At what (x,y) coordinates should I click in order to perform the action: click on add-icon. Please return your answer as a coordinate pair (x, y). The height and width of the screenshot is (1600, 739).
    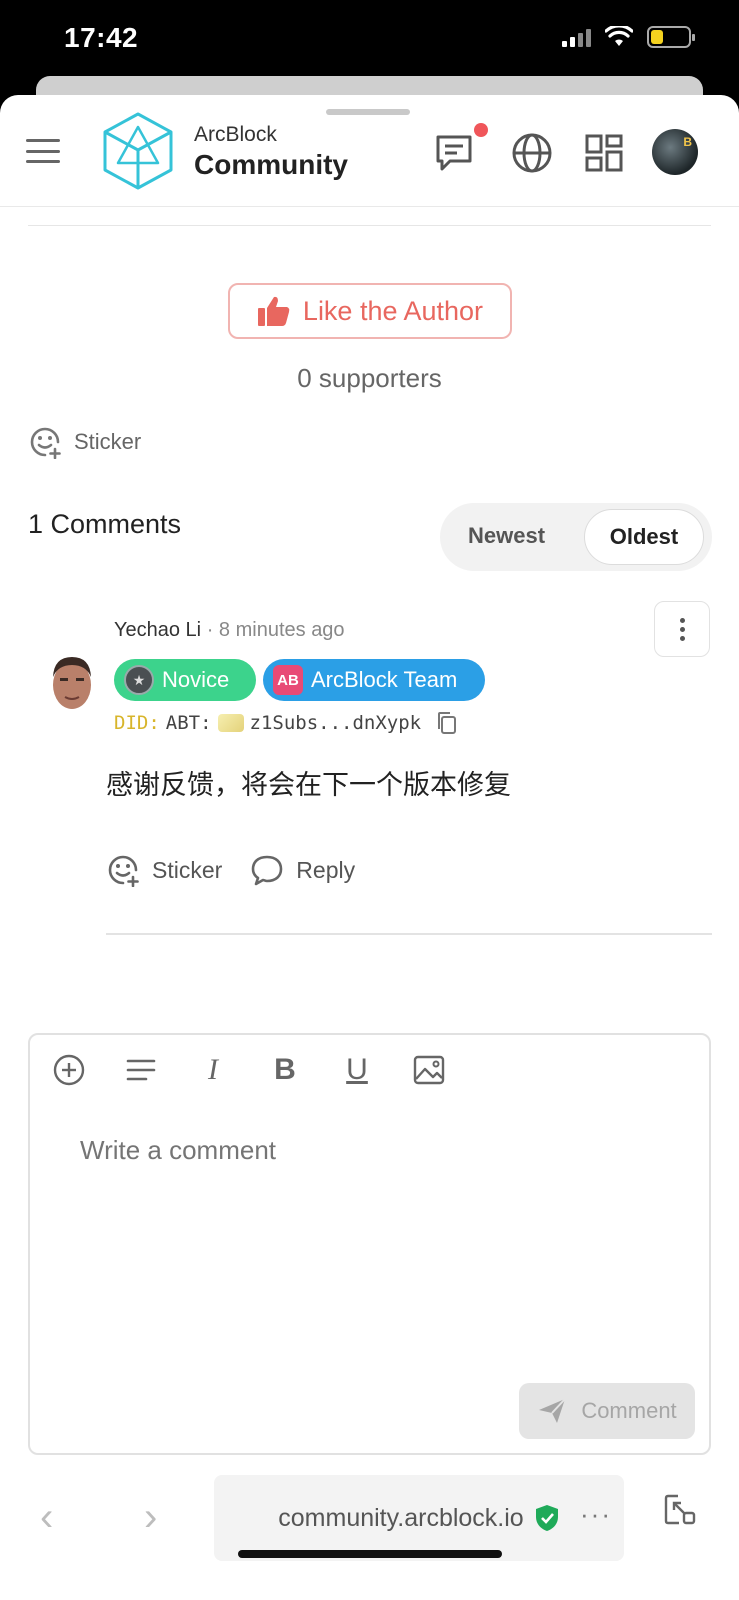
    Looking at the image, I should click on (69, 1070).